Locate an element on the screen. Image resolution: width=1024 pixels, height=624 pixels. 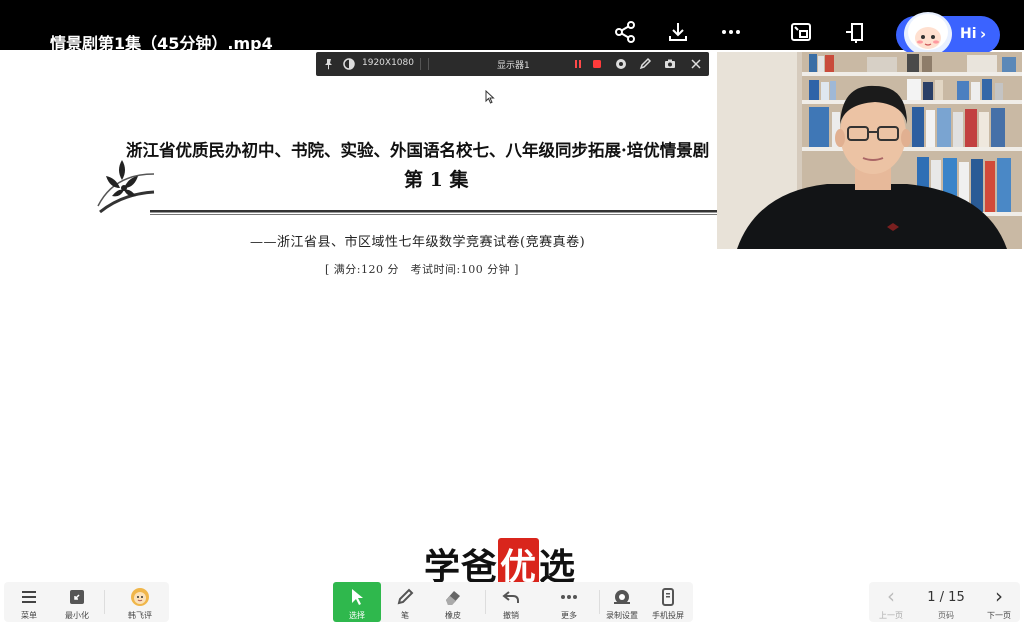
menu-button: 菜单 is located at coordinates (29, 602).